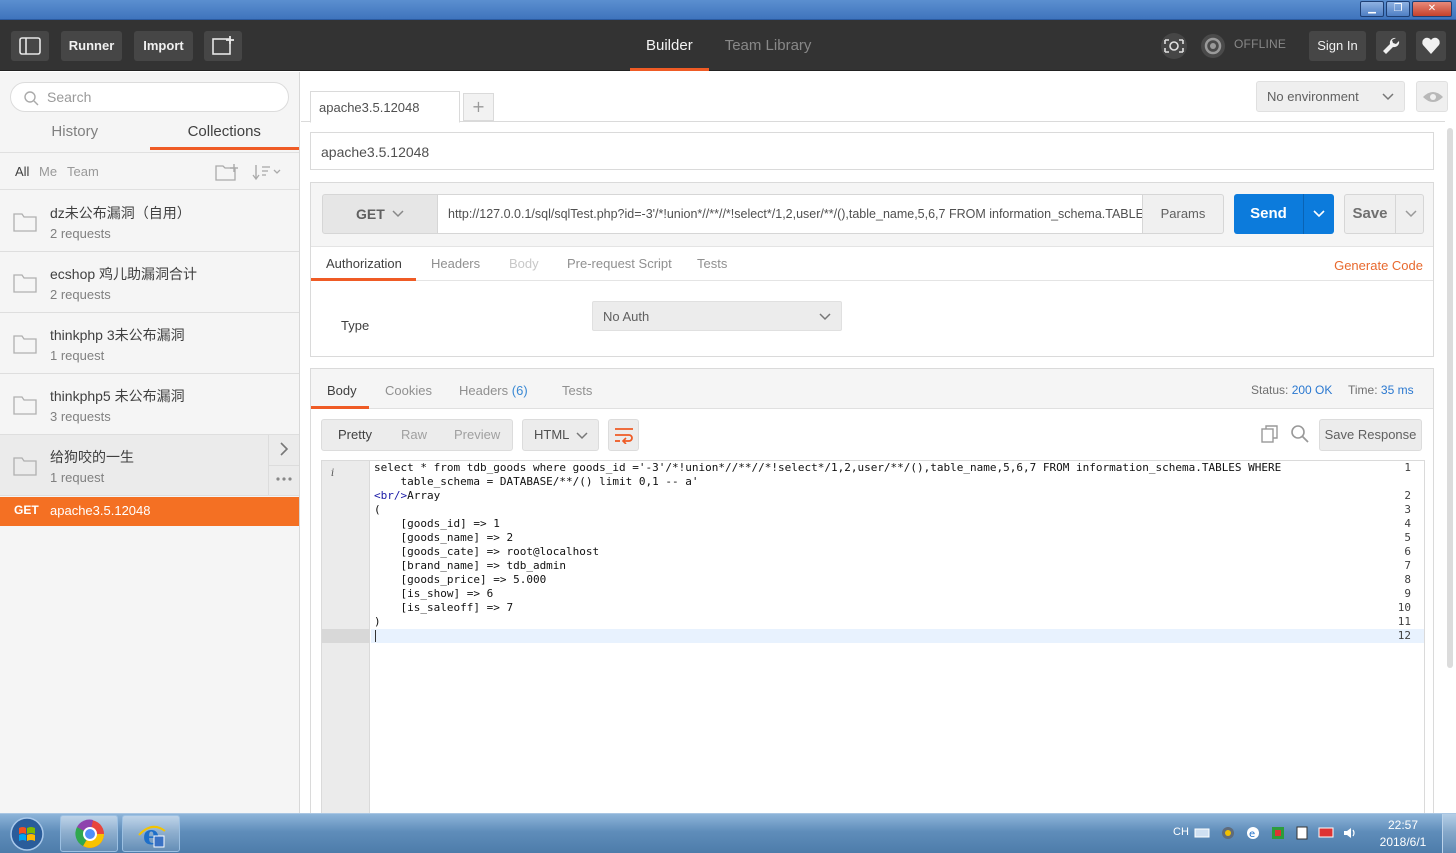 The height and width of the screenshot is (853, 1456). What do you see at coordinates (1403, 842) in the screenshot?
I see `clock-date: 2018/6/1` at bounding box center [1403, 842].